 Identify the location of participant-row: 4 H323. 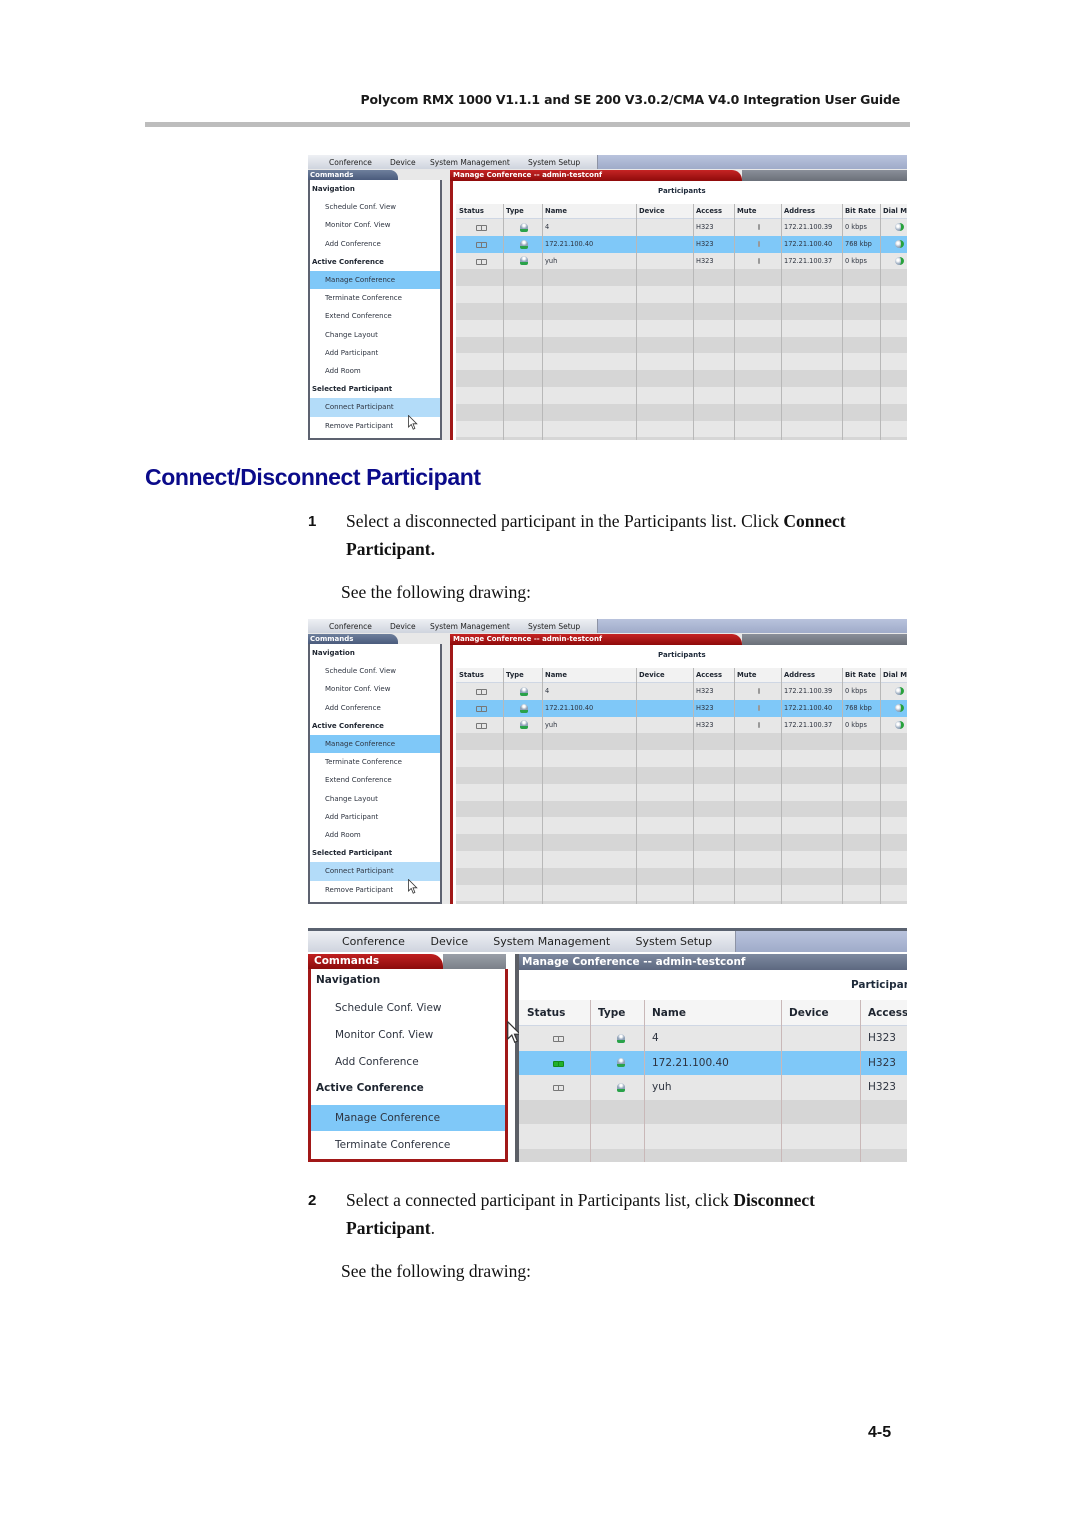
(713, 1038).